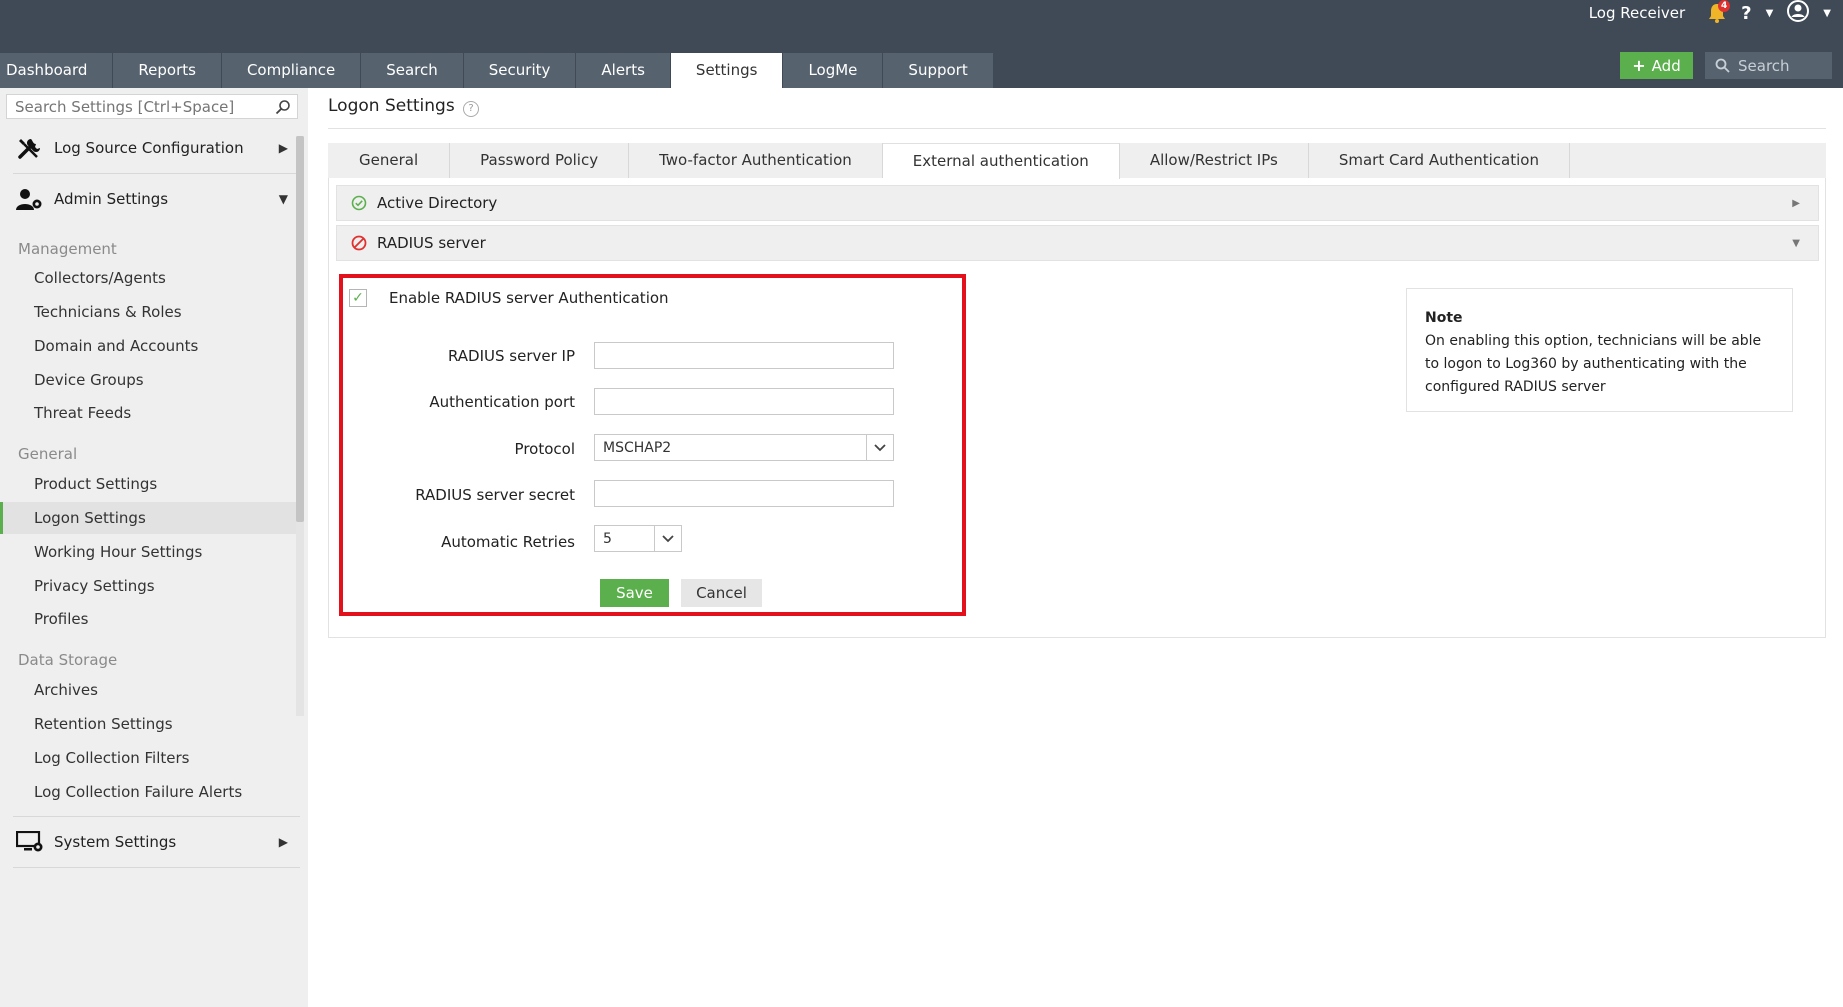  Describe the element at coordinates (30, 199) in the screenshot. I see `admin-user-gear-icon` at that location.